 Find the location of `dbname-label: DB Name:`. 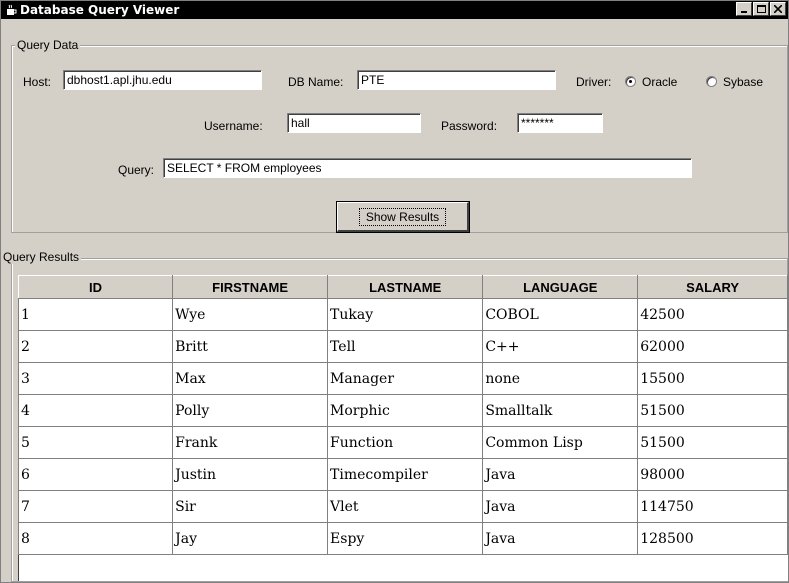

dbname-label: DB Name: is located at coordinates (316, 82).